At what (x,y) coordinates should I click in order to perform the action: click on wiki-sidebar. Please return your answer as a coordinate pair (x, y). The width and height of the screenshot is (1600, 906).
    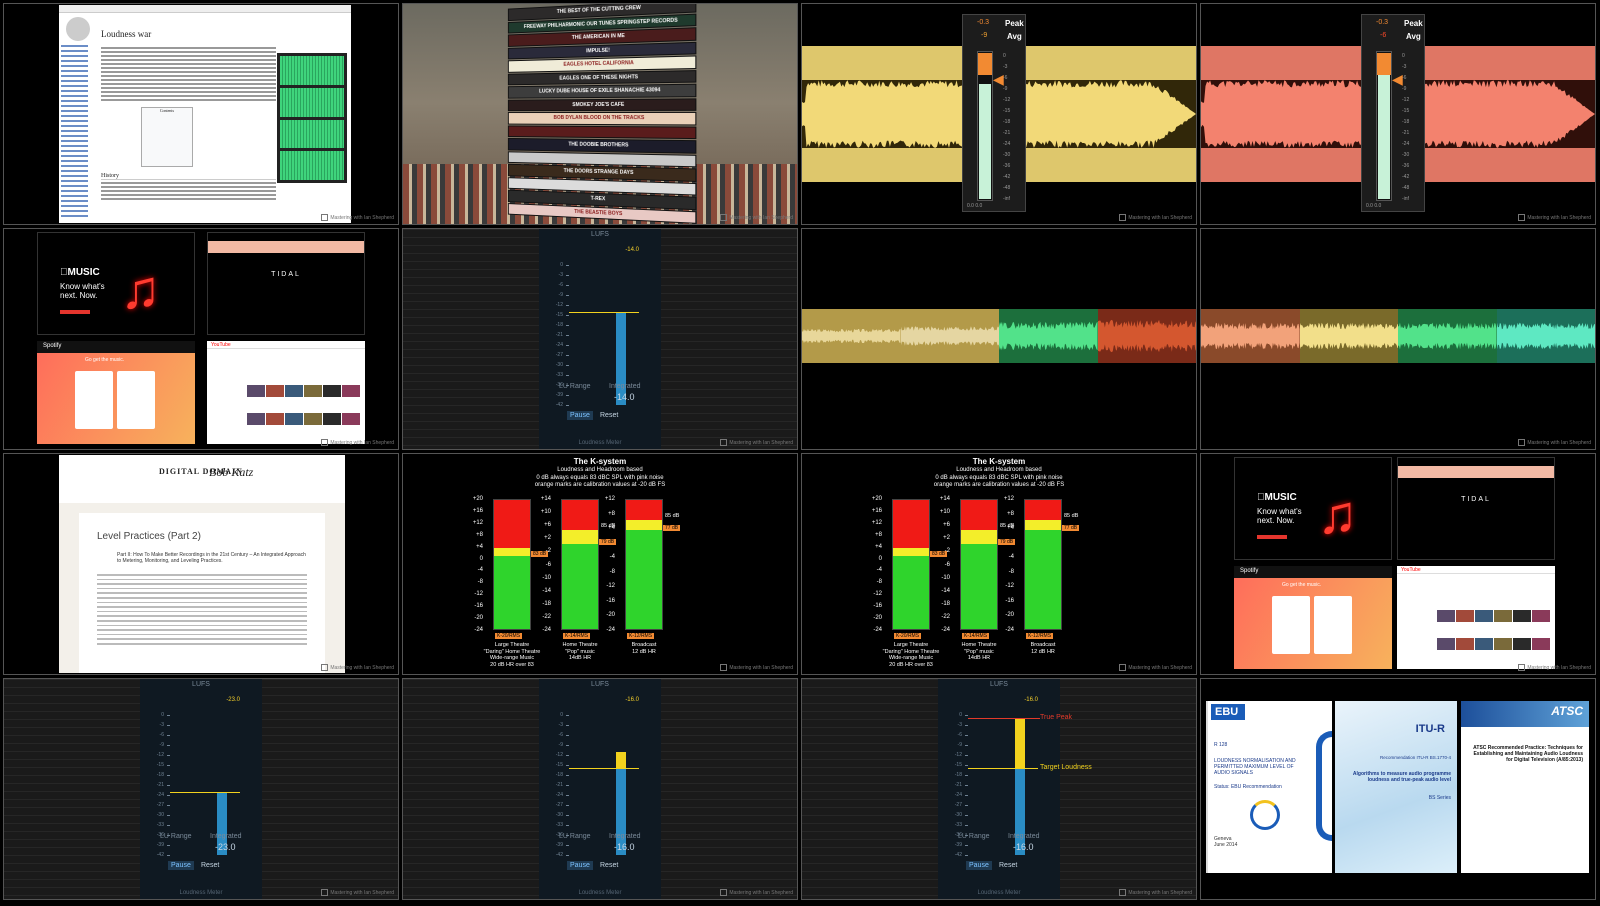
    Looking at the image, I should click on (78, 118).